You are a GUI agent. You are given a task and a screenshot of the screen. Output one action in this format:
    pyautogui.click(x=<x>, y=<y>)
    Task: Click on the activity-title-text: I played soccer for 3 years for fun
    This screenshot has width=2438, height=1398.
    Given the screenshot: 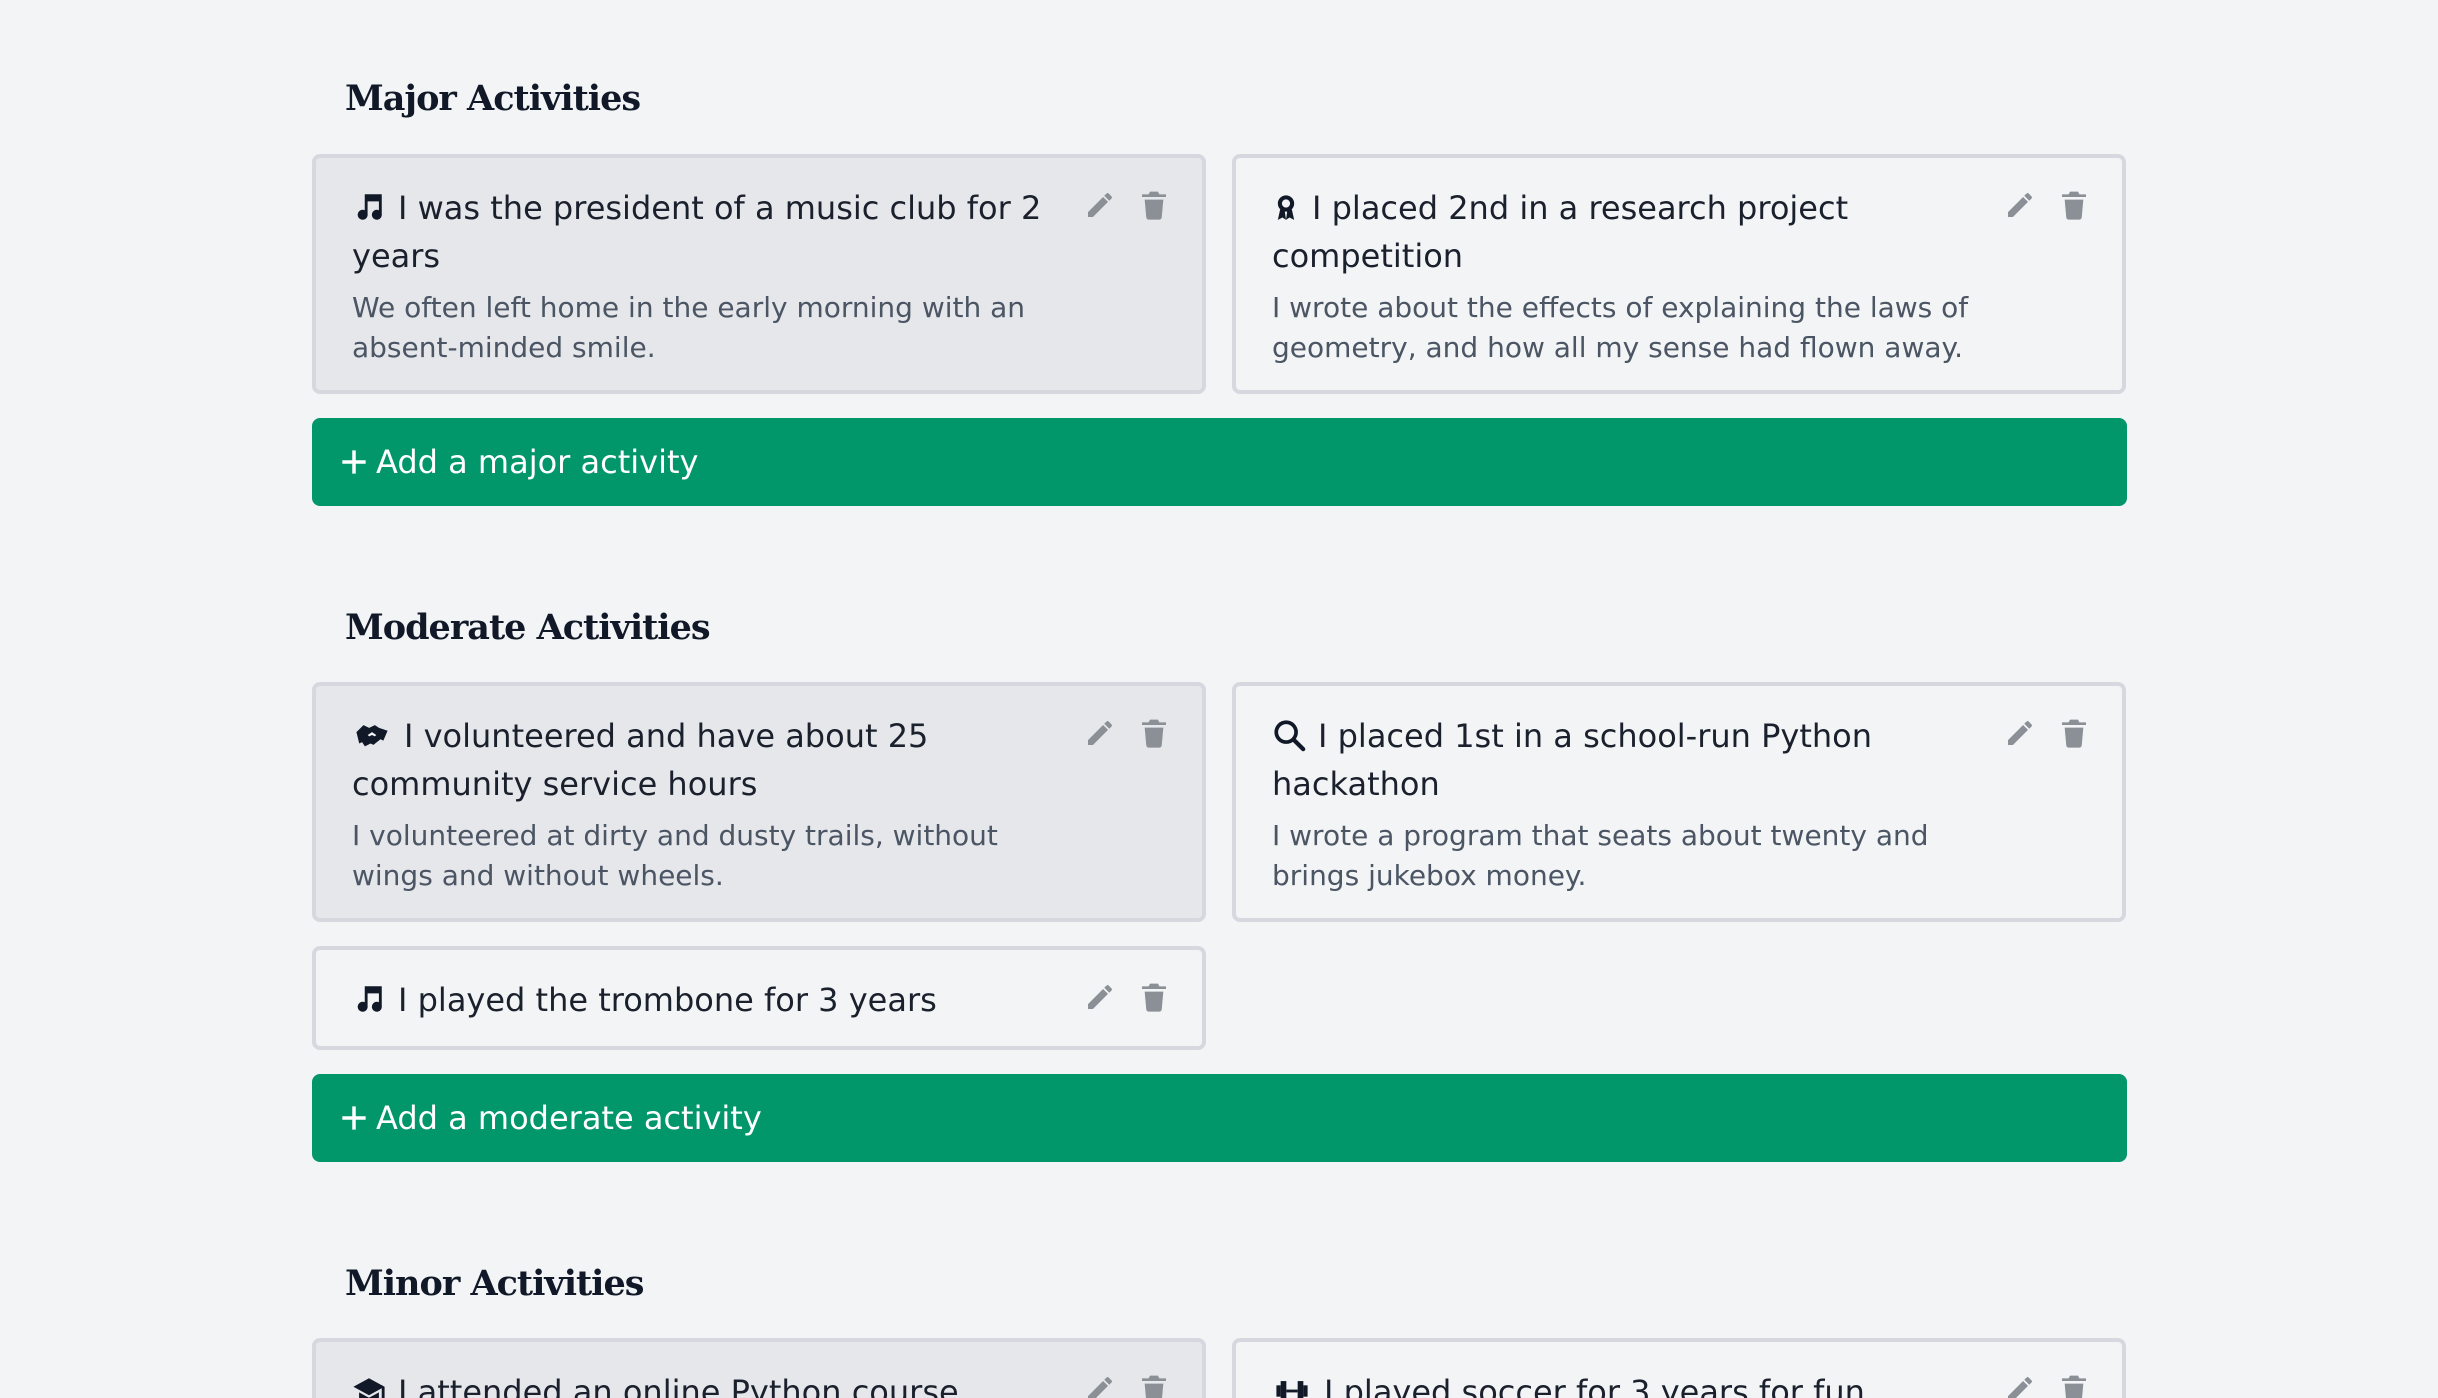 What is the action you would take?
    pyautogui.click(x=1594, y=1385)
    